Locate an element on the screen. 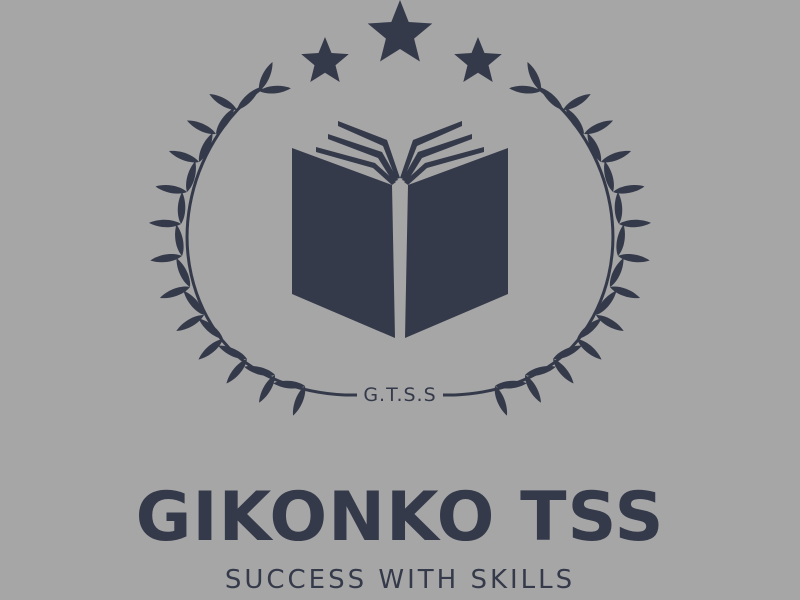  stars-group is located at coordinates (401, 41).